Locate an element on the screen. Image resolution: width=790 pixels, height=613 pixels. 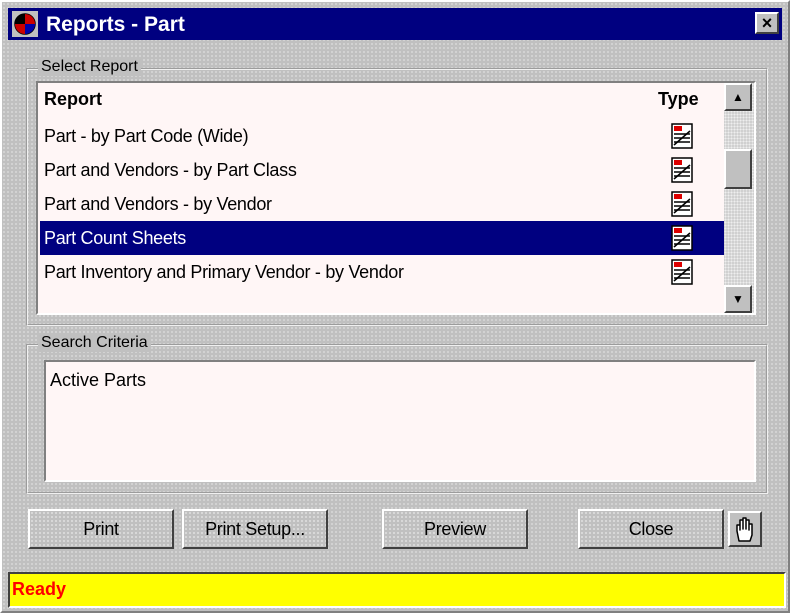
report-name: Part and Vendors - by Part Class is located at coordinates (170, 170).